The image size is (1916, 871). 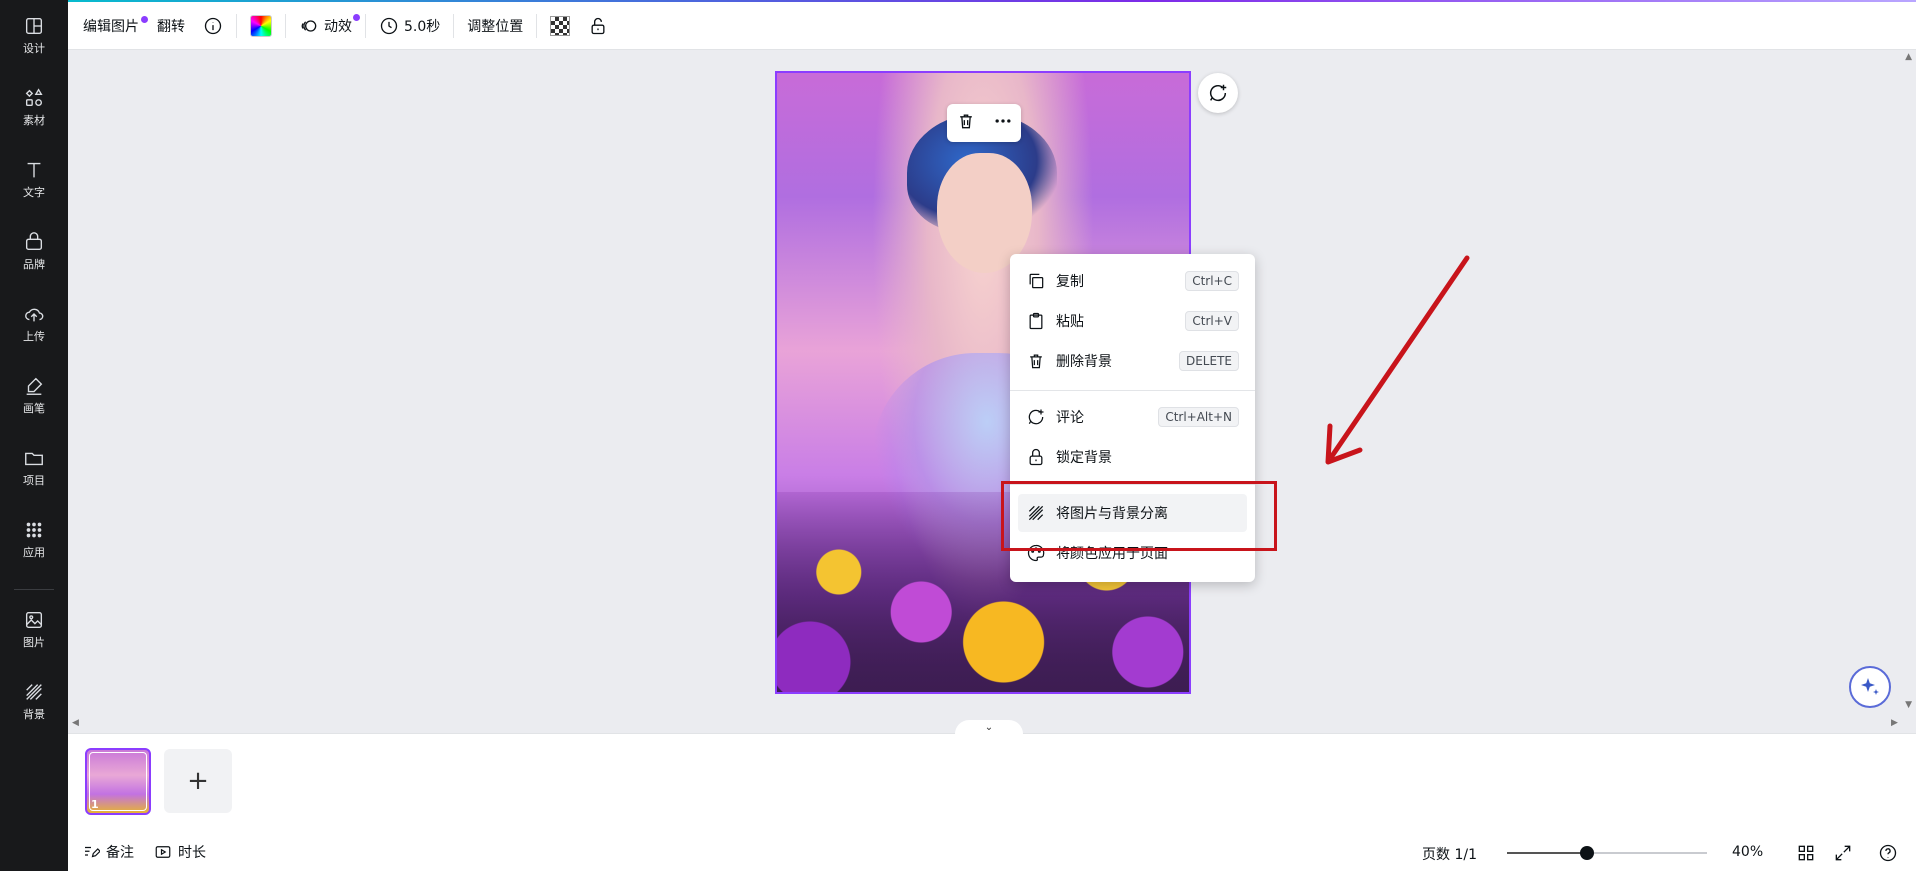 I want to click on unlock-icon, so click(x=598, y=25).